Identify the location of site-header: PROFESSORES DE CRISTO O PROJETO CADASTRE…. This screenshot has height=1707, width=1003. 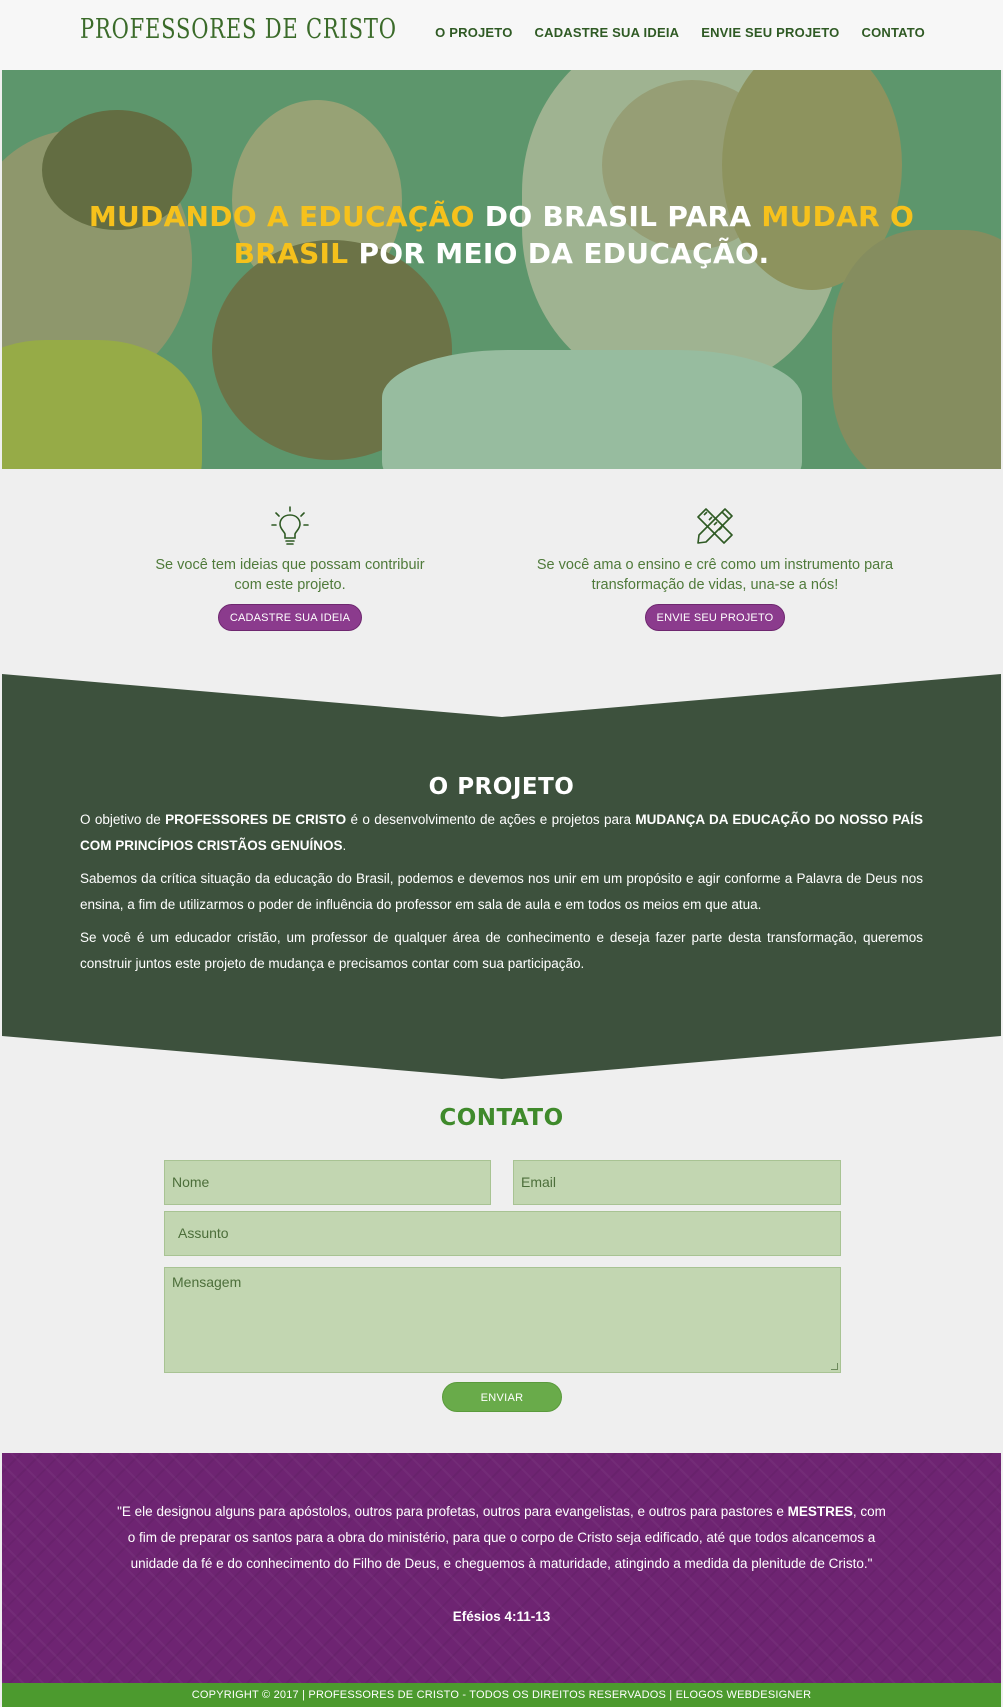
(501, 35).